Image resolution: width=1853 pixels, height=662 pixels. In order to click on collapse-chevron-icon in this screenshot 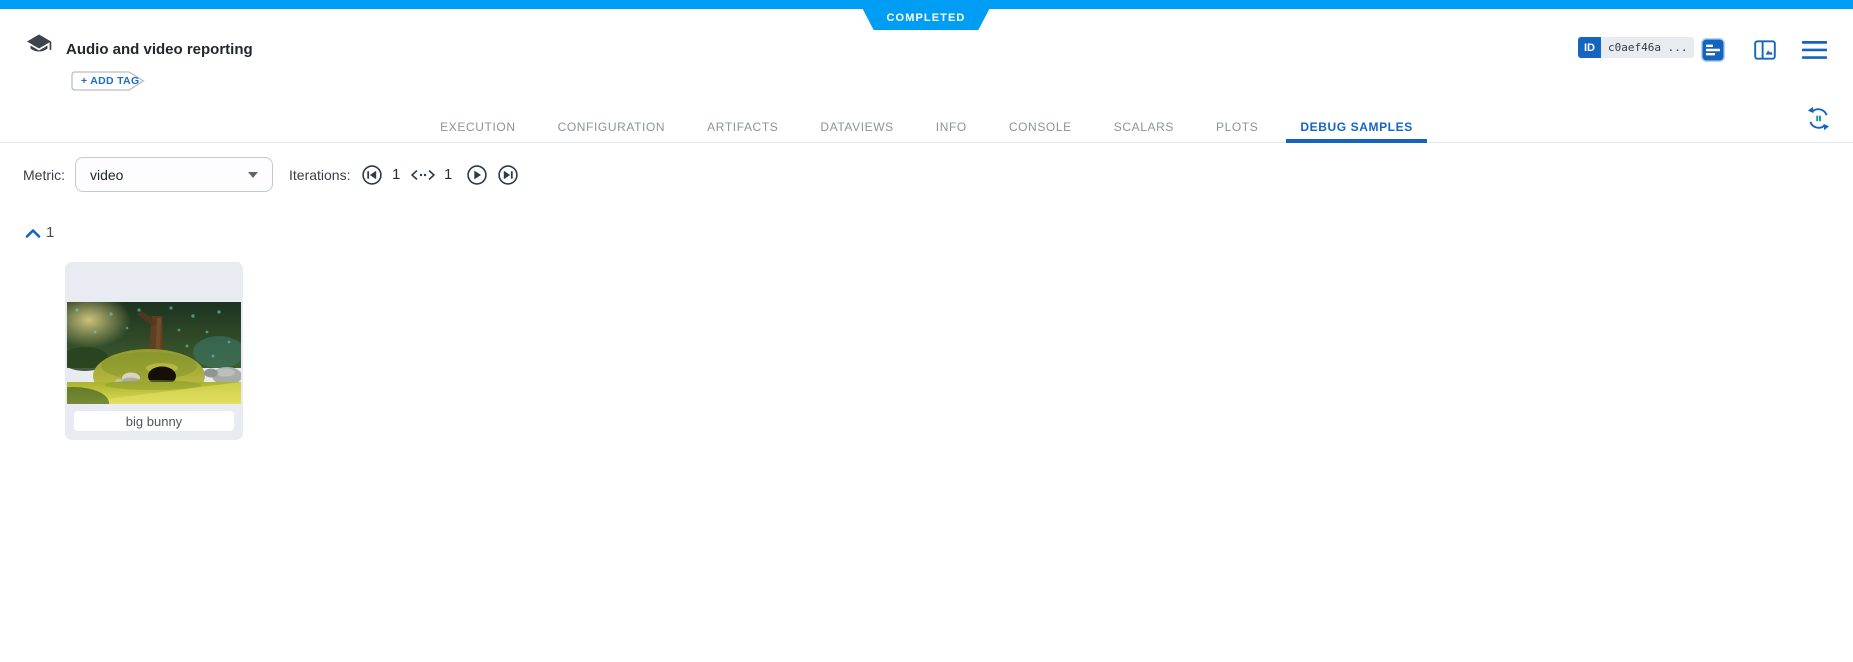, I will do `click(33, 233)`.